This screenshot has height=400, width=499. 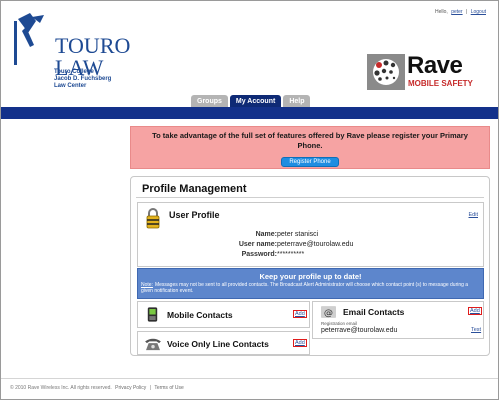 I want to click on name-label: Name:, so click(x=266, y=234).